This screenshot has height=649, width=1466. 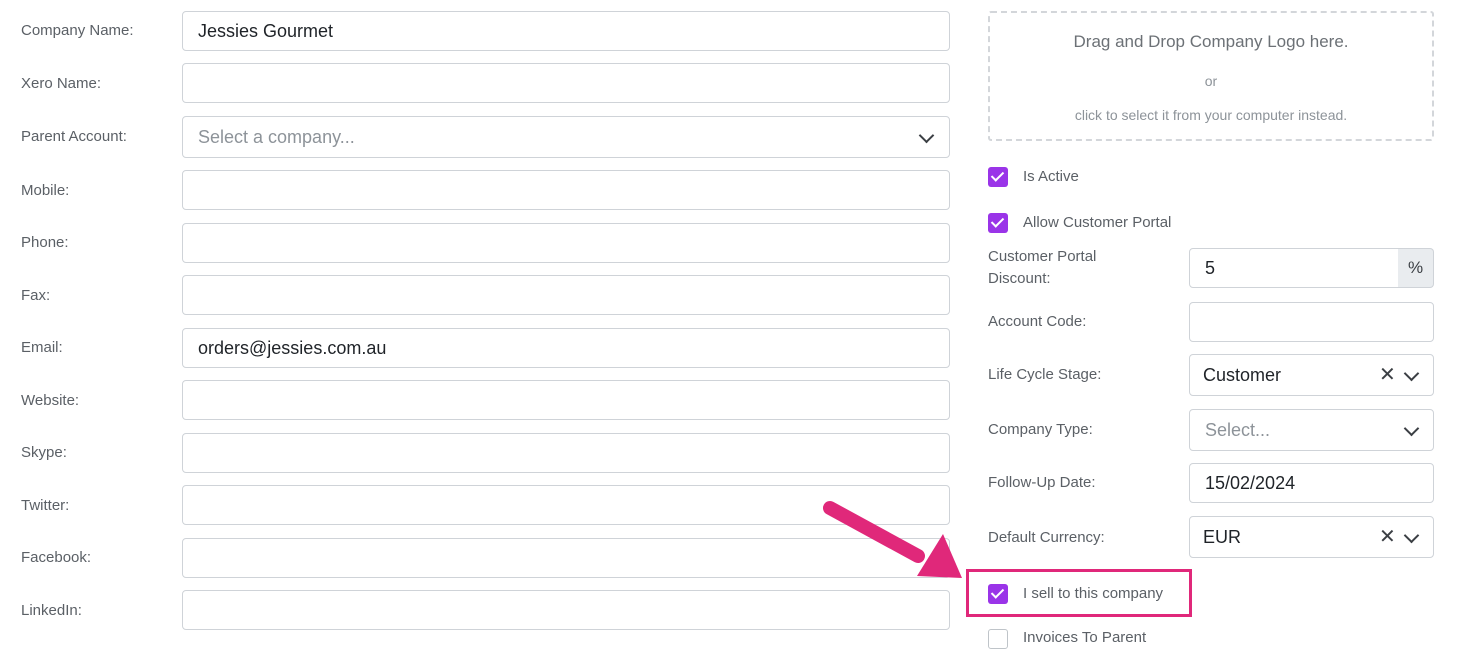 What do you see at coordinates (892, 539) in the screenshot?
I see `annotation-arrow-icon` at bounding box center [892, 539].